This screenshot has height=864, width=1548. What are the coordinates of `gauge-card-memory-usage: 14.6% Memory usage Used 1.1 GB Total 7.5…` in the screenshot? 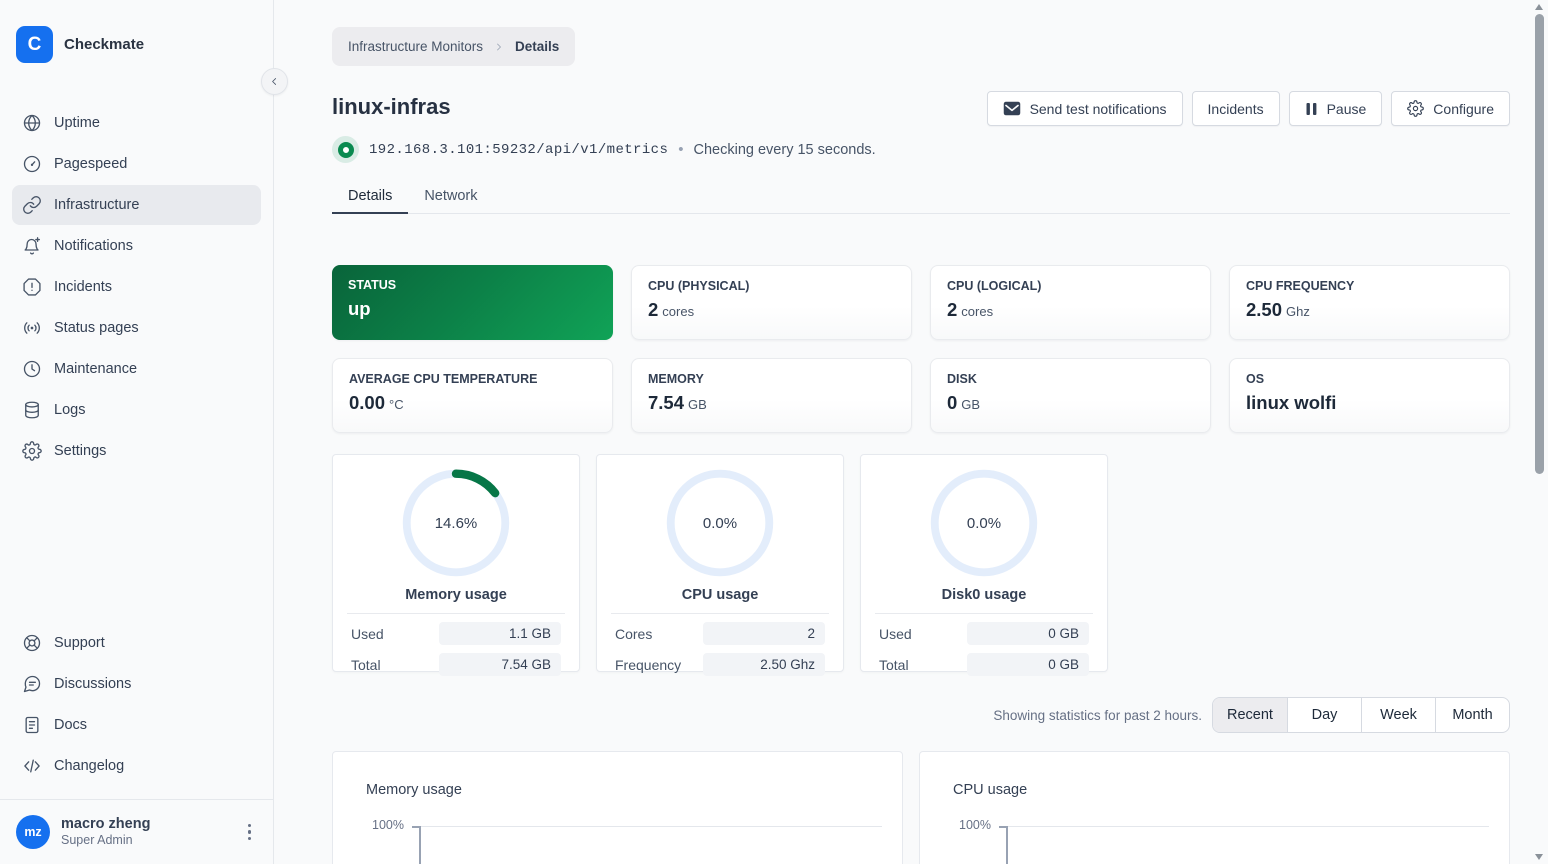 It's located at (456, 565).